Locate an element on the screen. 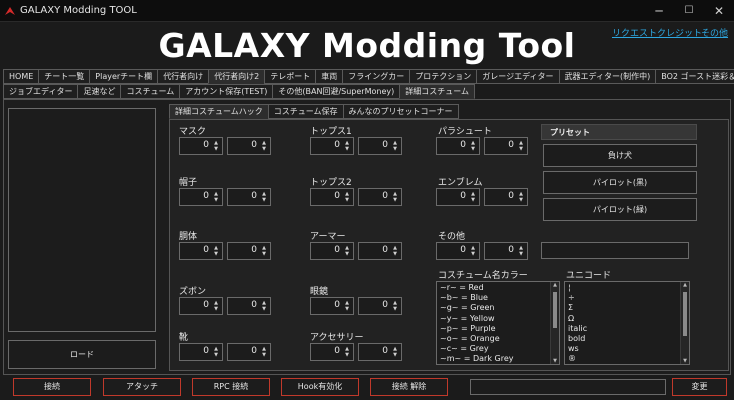 This screenshot has width=734, height=400. main-tab-4: 代行者向け2 is located at coordinates (237, 76).